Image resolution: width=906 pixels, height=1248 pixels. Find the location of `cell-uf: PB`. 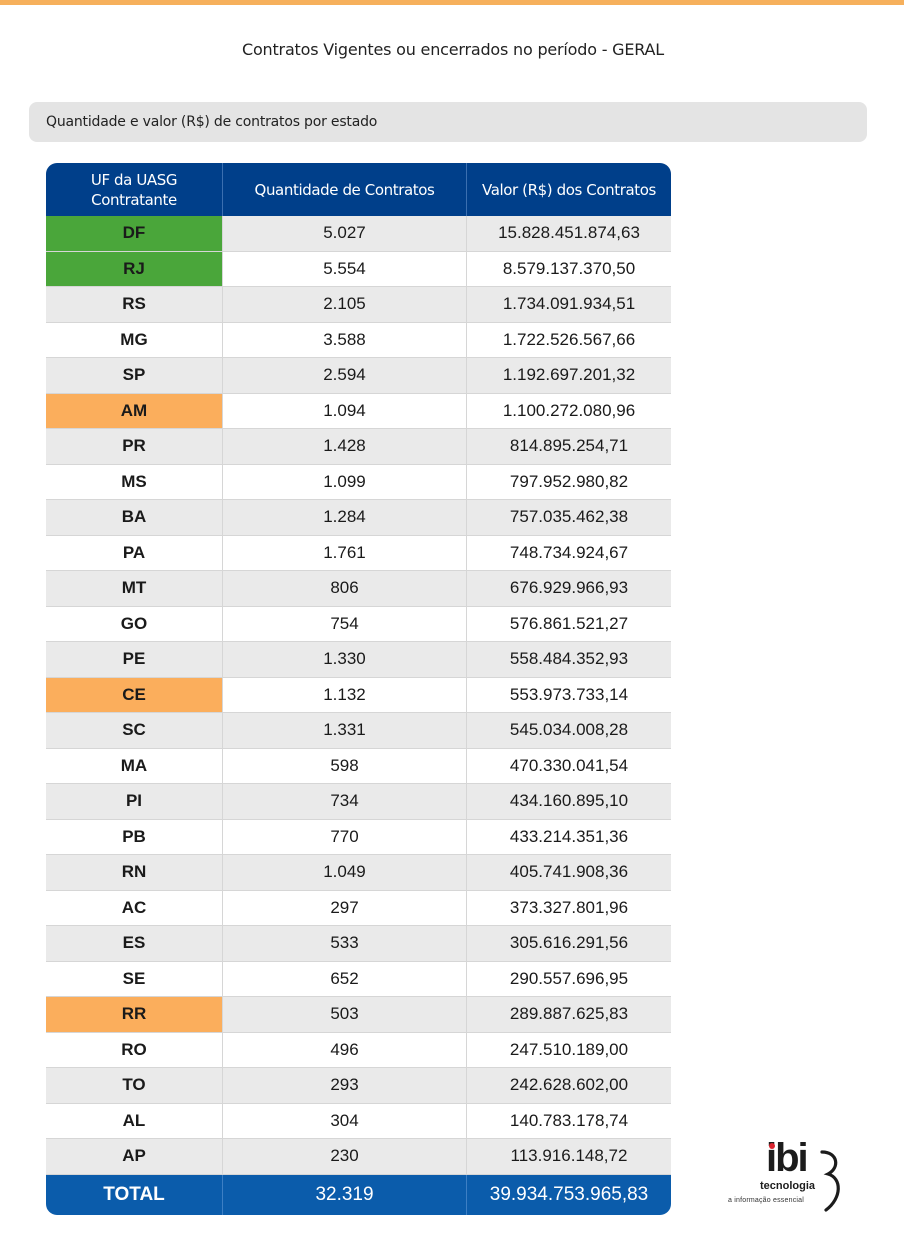

cell-uf: PB is located at coordinates (134, 836).